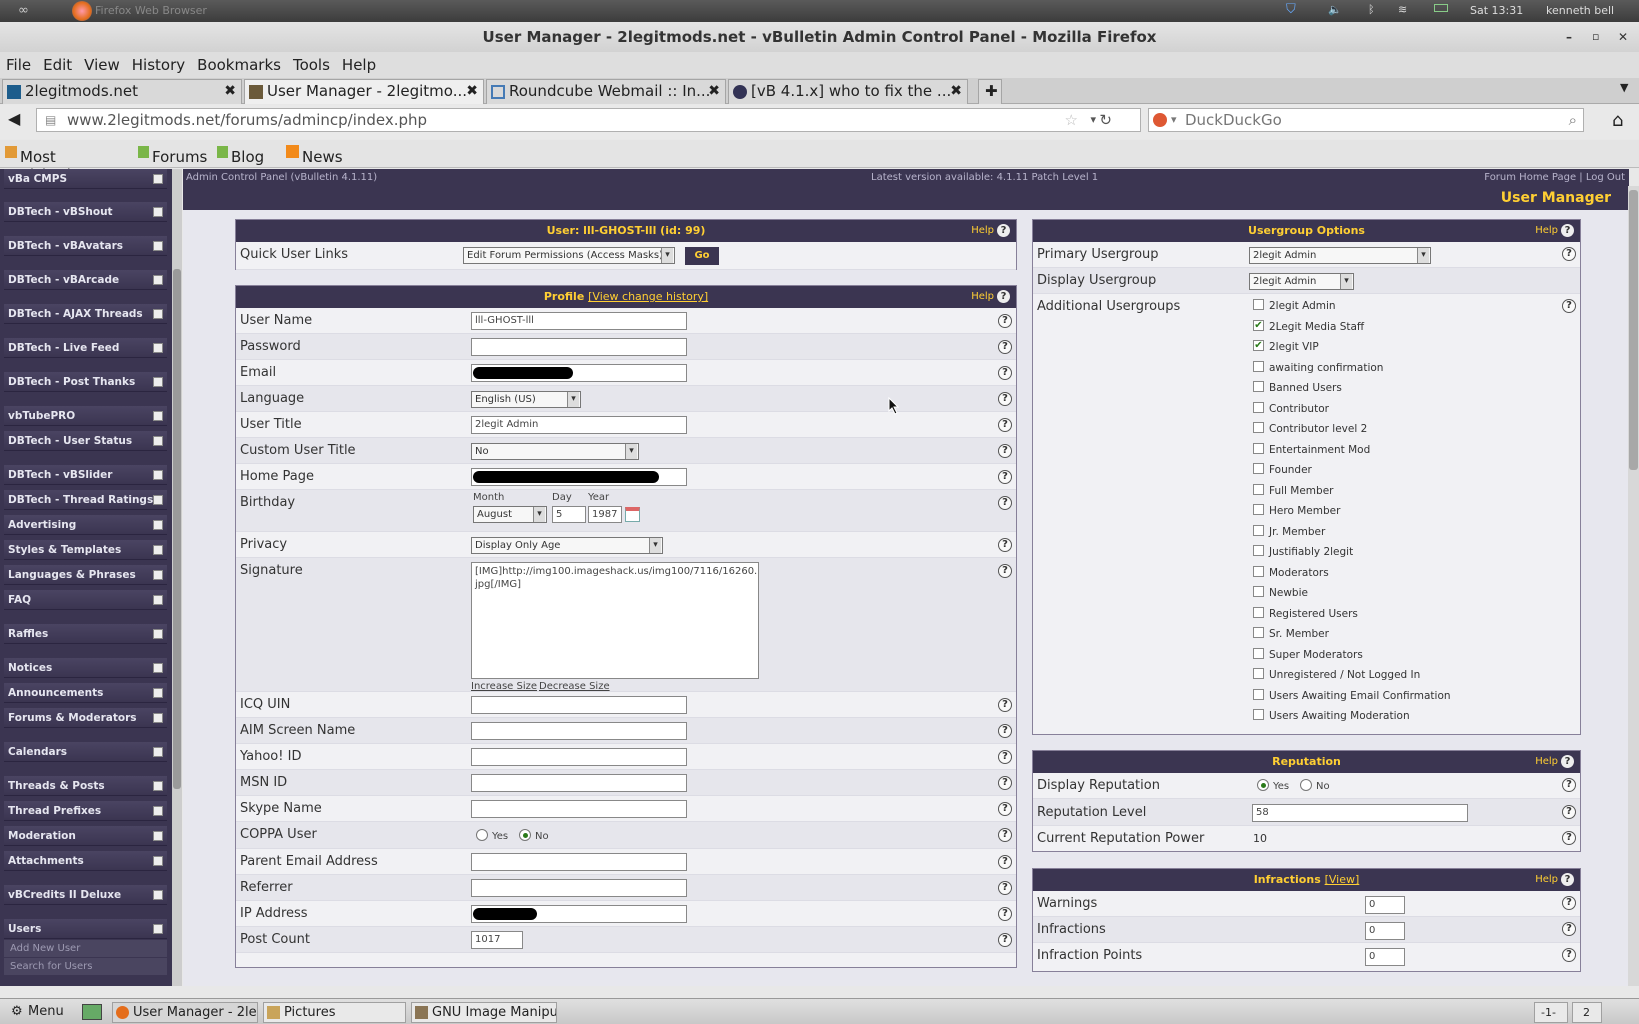 The image size is (1639, 1024). I want to click on sidebar-item-vbcredits: vBCredits II Deluxe, so click(85, 895).